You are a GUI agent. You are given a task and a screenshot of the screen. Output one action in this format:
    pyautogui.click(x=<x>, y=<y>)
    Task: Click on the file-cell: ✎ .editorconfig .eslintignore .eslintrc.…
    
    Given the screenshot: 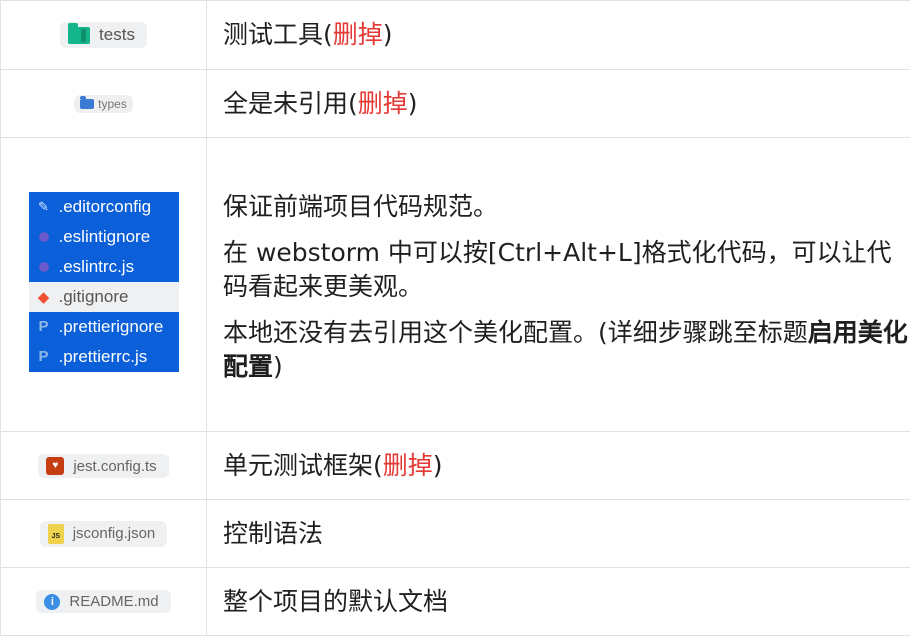 What is the action you would take?
    pyautogui.click(x=104, y=285)
    